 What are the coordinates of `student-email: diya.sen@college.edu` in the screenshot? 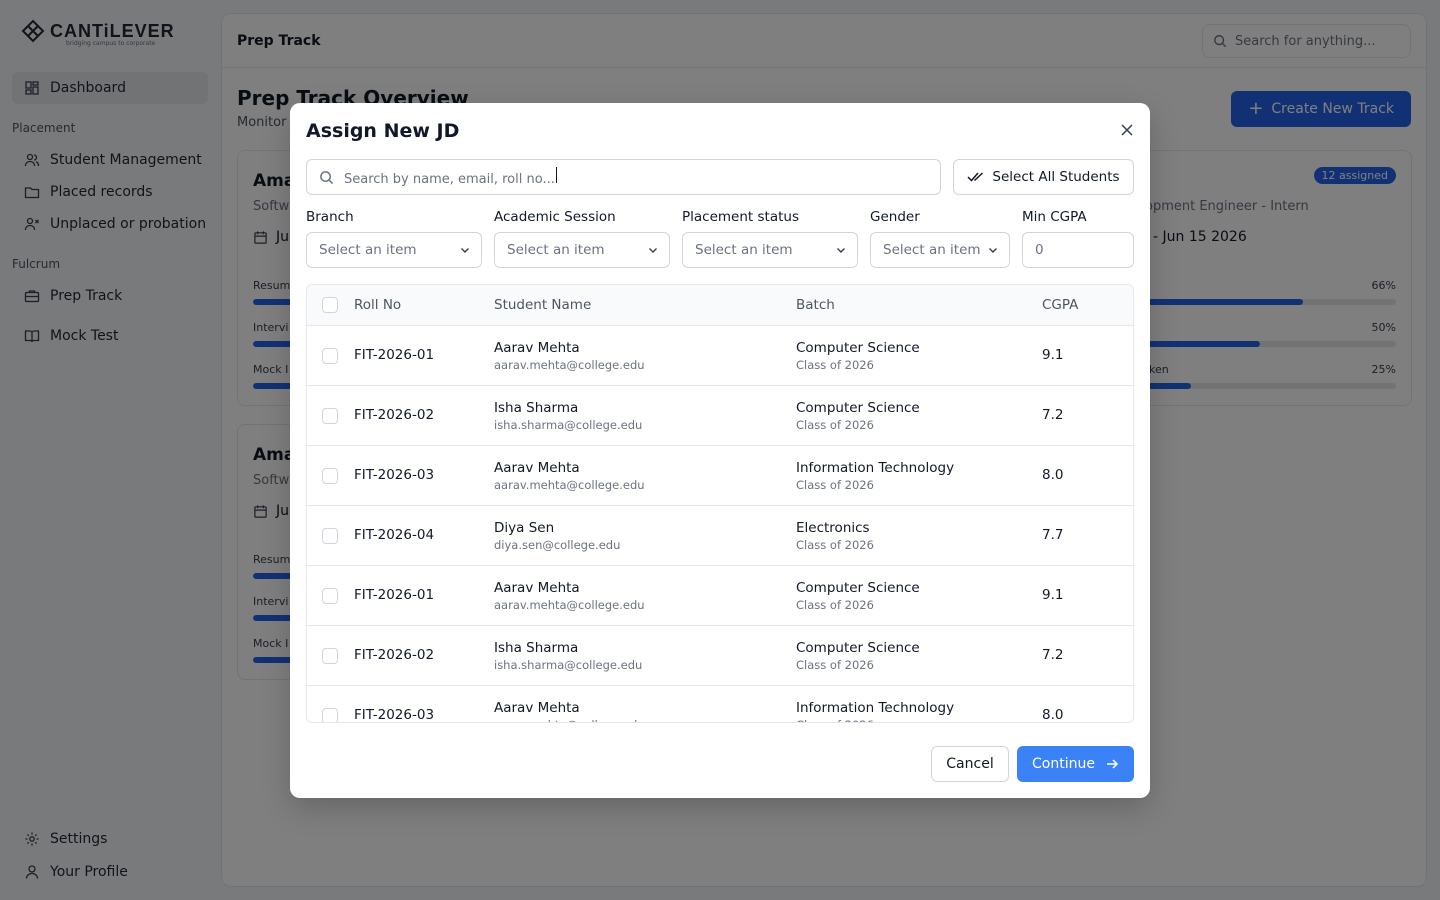 It's located at (557, 545).